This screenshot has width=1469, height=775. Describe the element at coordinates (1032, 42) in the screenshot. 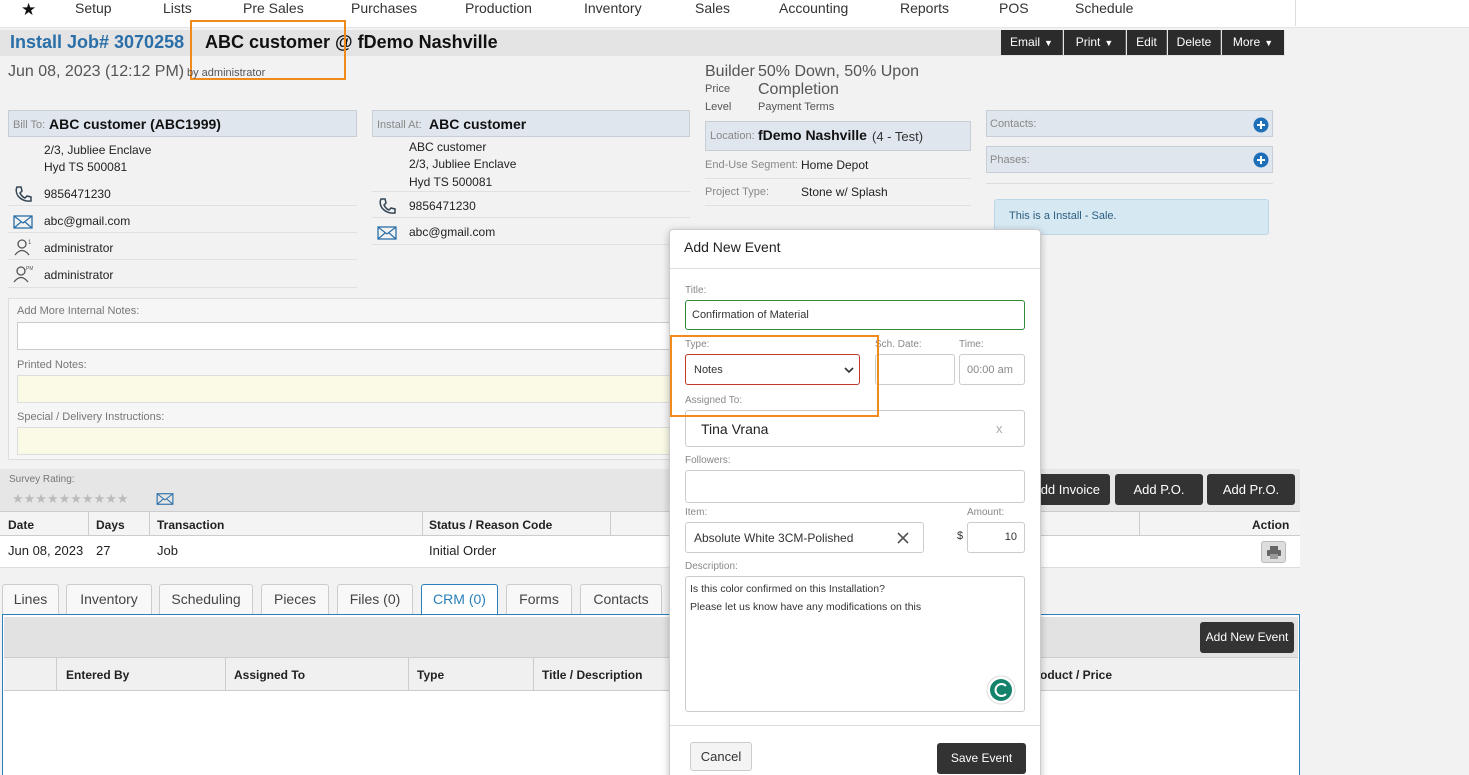

I see `email-button: Email ▼` at that location.